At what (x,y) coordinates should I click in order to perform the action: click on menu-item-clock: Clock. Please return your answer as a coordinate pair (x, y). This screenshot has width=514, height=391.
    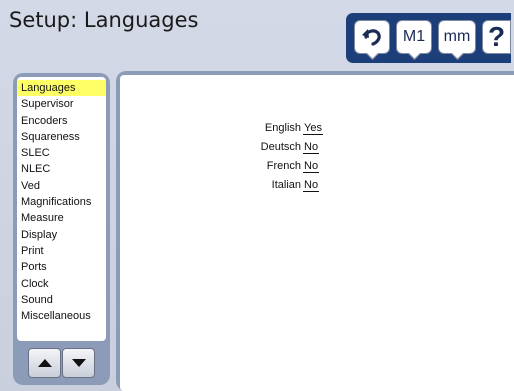
    Looking at the image, I should click on (61, 284).